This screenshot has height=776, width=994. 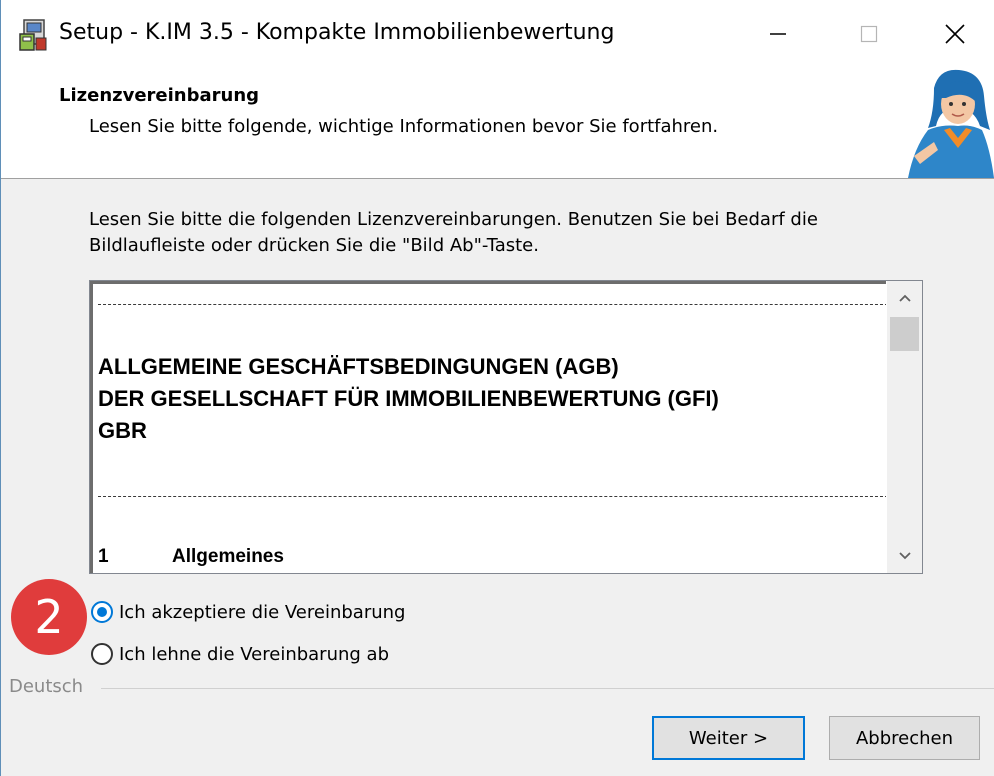 I want to click on close-icon, so click(x=954, y=34).